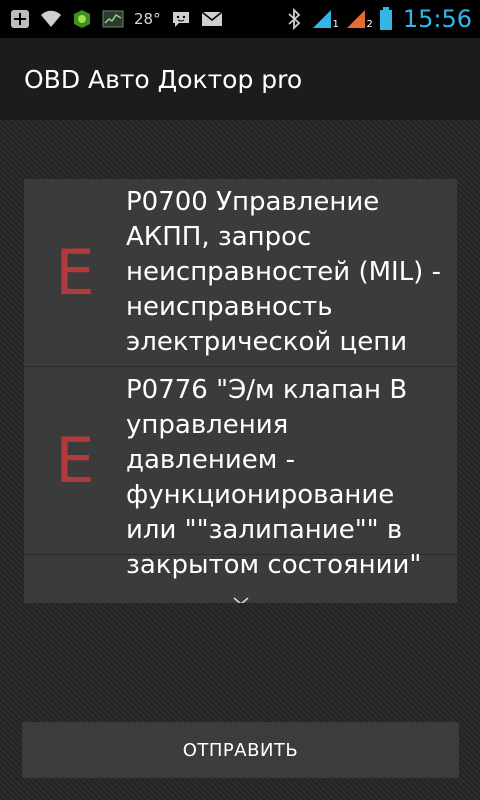  What do you see at coordinates (240, 750) in the screenshot?
I see `send-button: ОТПРАВИТЬ` at bounding box center [240, 750].